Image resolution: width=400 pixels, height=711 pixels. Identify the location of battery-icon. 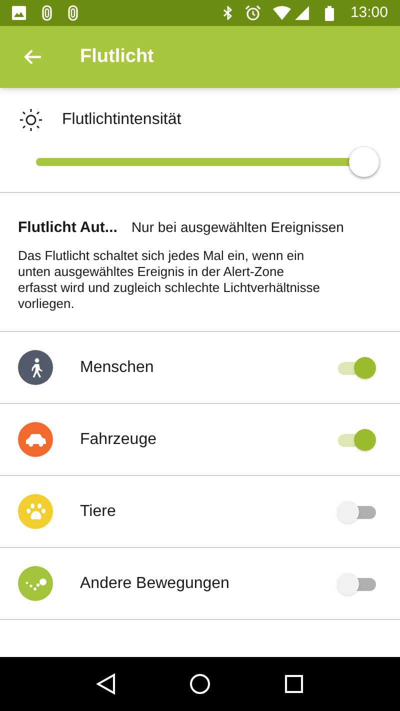
(329, 13).